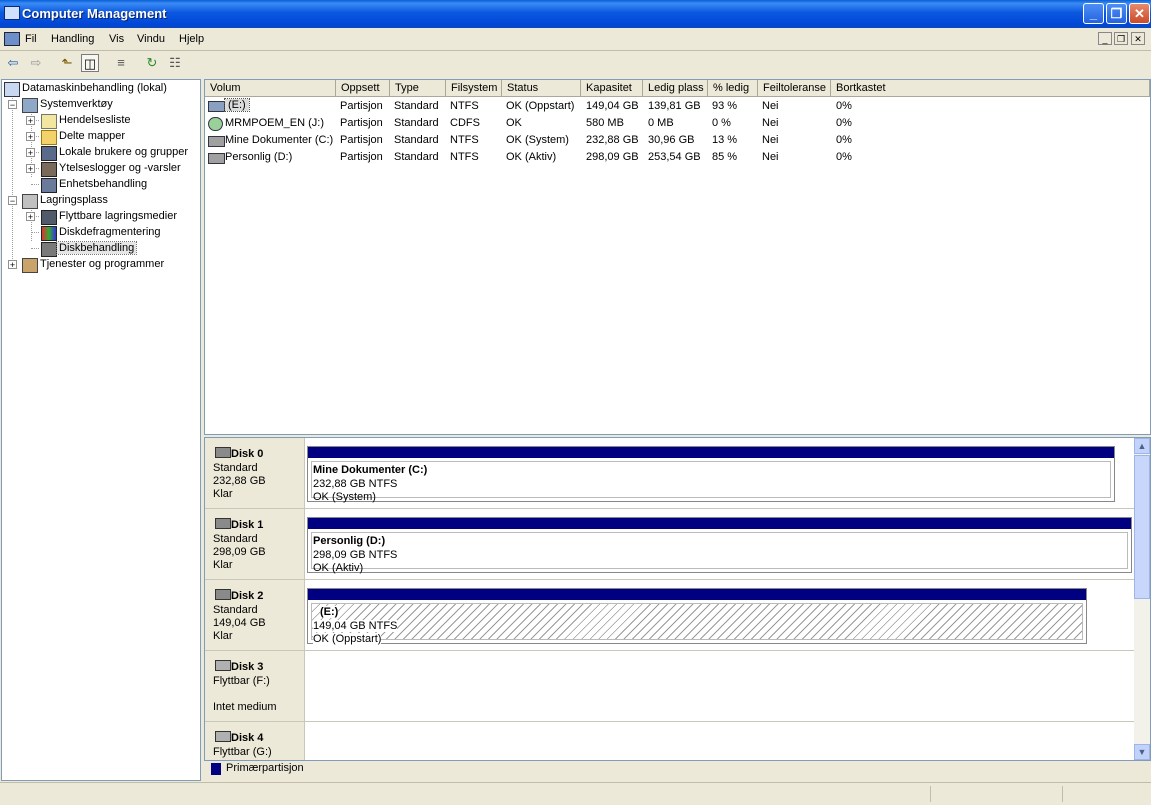  What do you see at coordinates (116, 185) in the screenshot?
I see `tree-item-enhetsbehandling: Enhetsbehandling` at bounding box center [116, 185].